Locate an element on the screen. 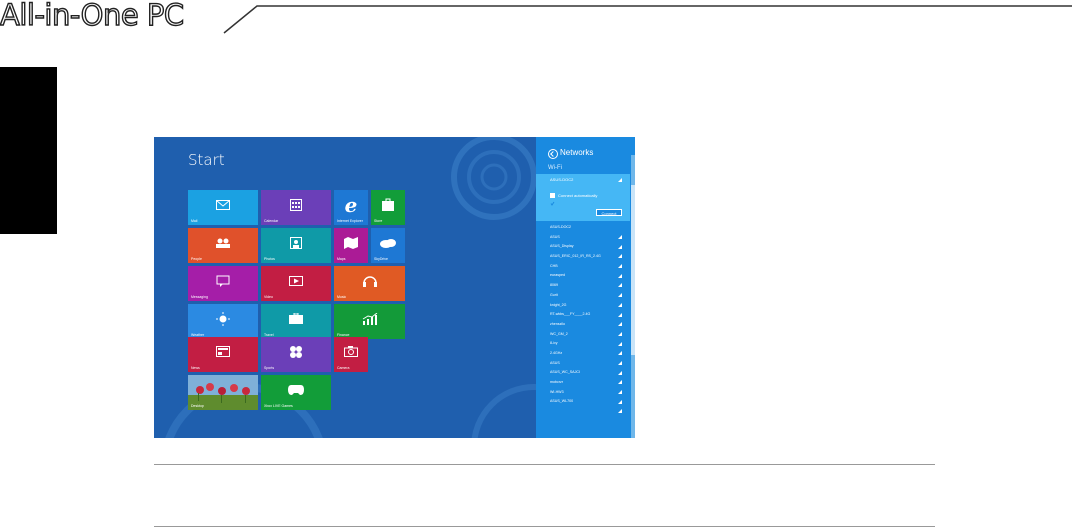 This screenshot has width=1074, height=528. finance-icon is located at coordinates (369, 318).